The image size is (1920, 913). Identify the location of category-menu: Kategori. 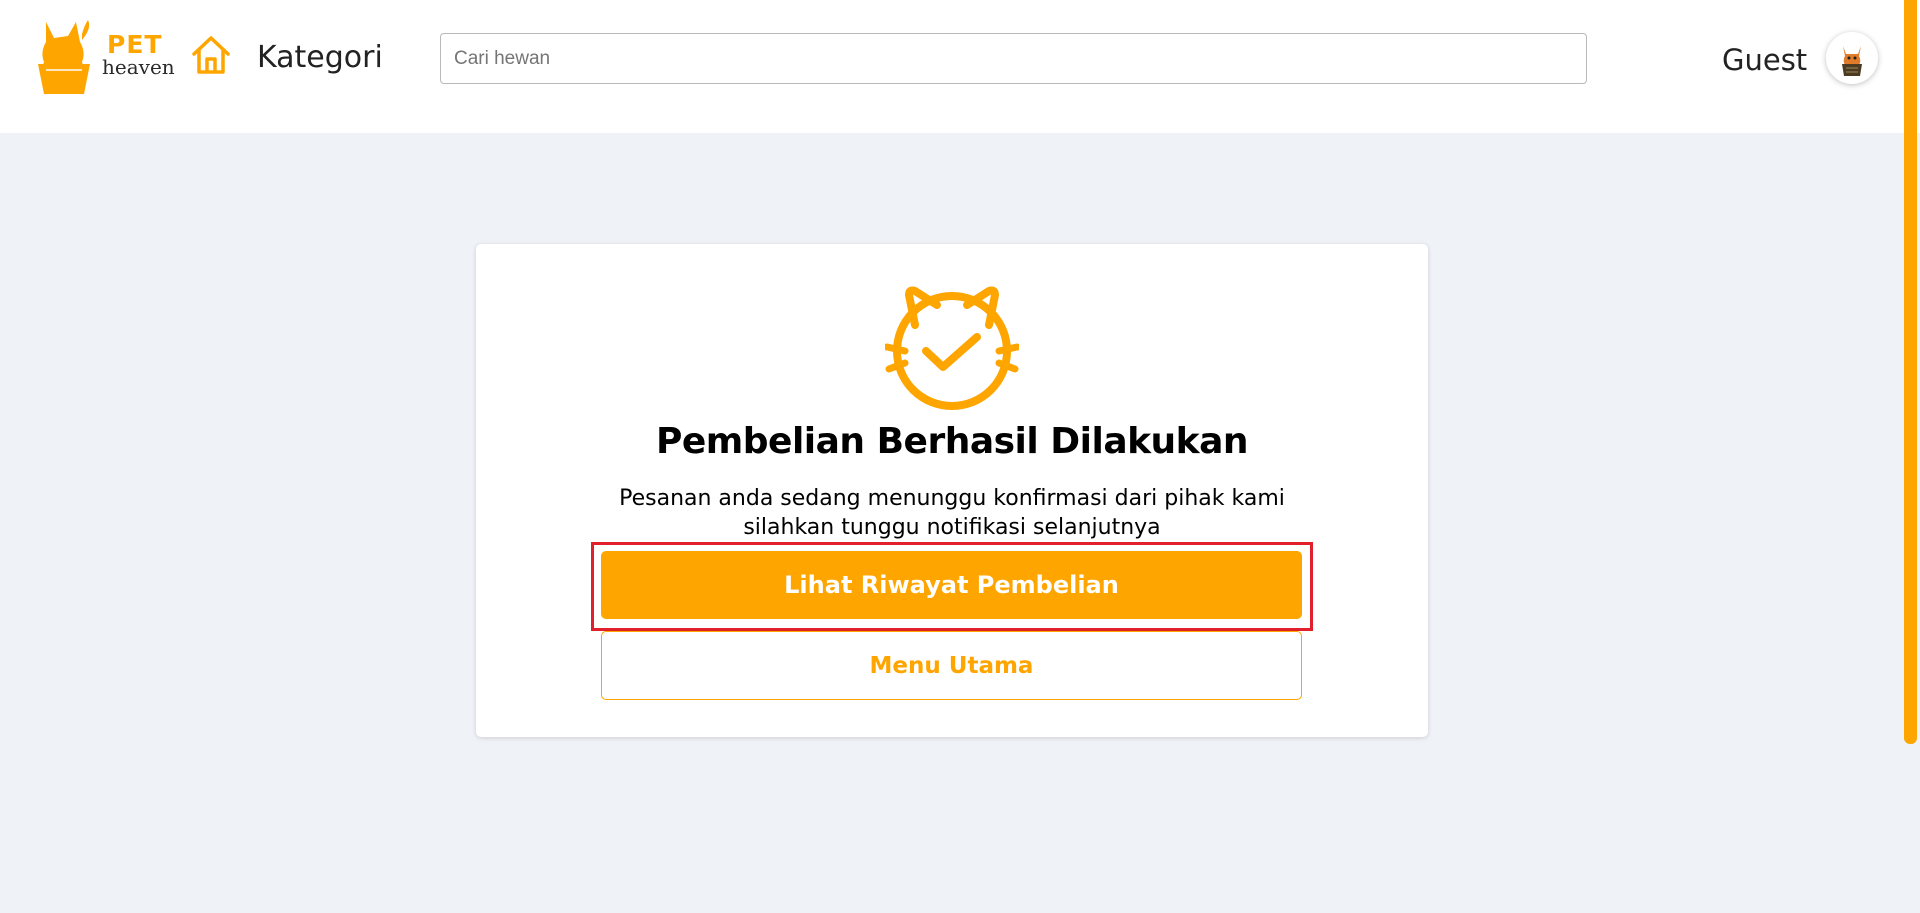
(320, 57).